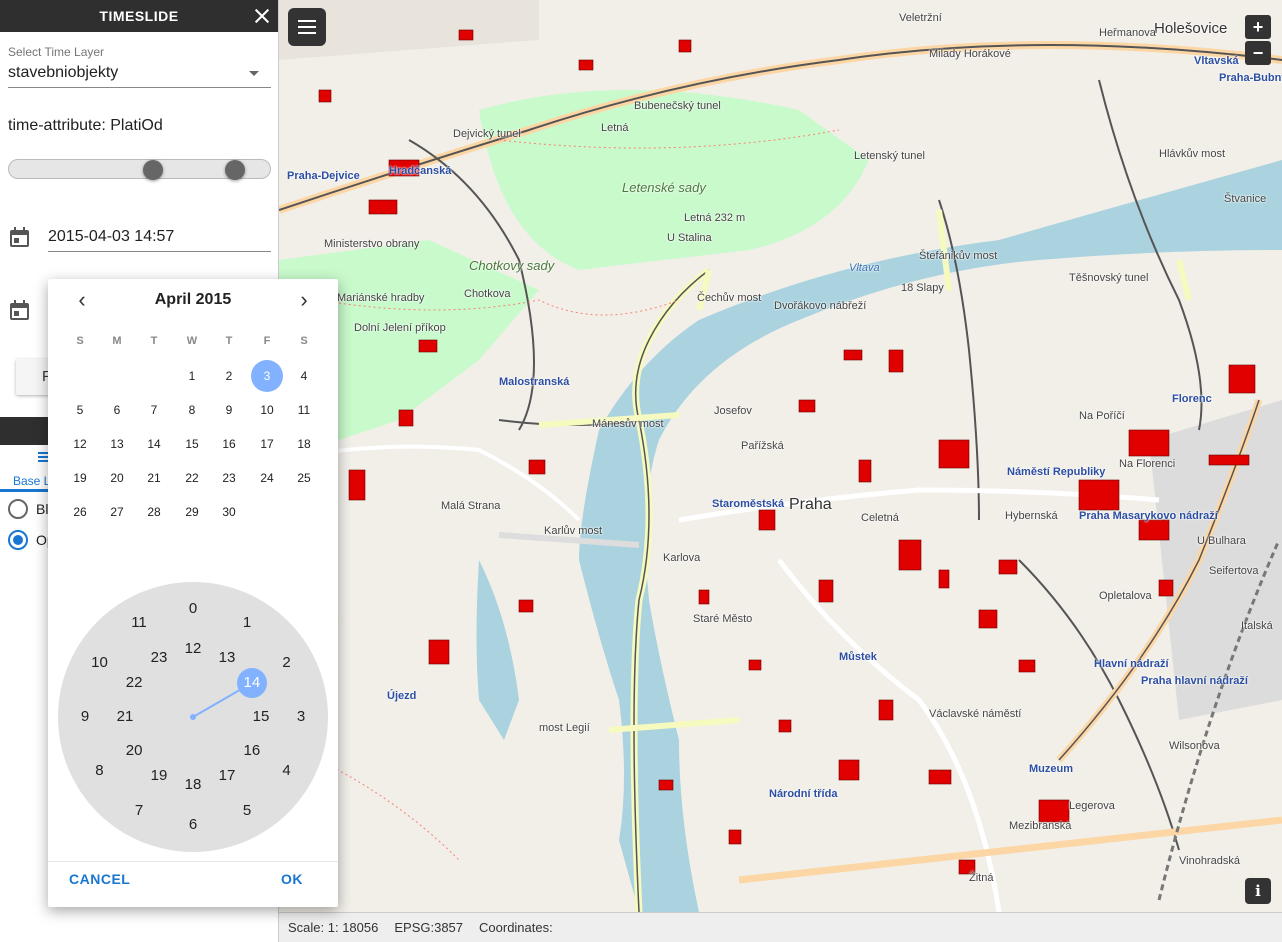 This screenshot has width=1282, height=942. Describe the element at coordinates (970, 54) in the screenshot. I see `map-label: Milady Horákové` at that location.